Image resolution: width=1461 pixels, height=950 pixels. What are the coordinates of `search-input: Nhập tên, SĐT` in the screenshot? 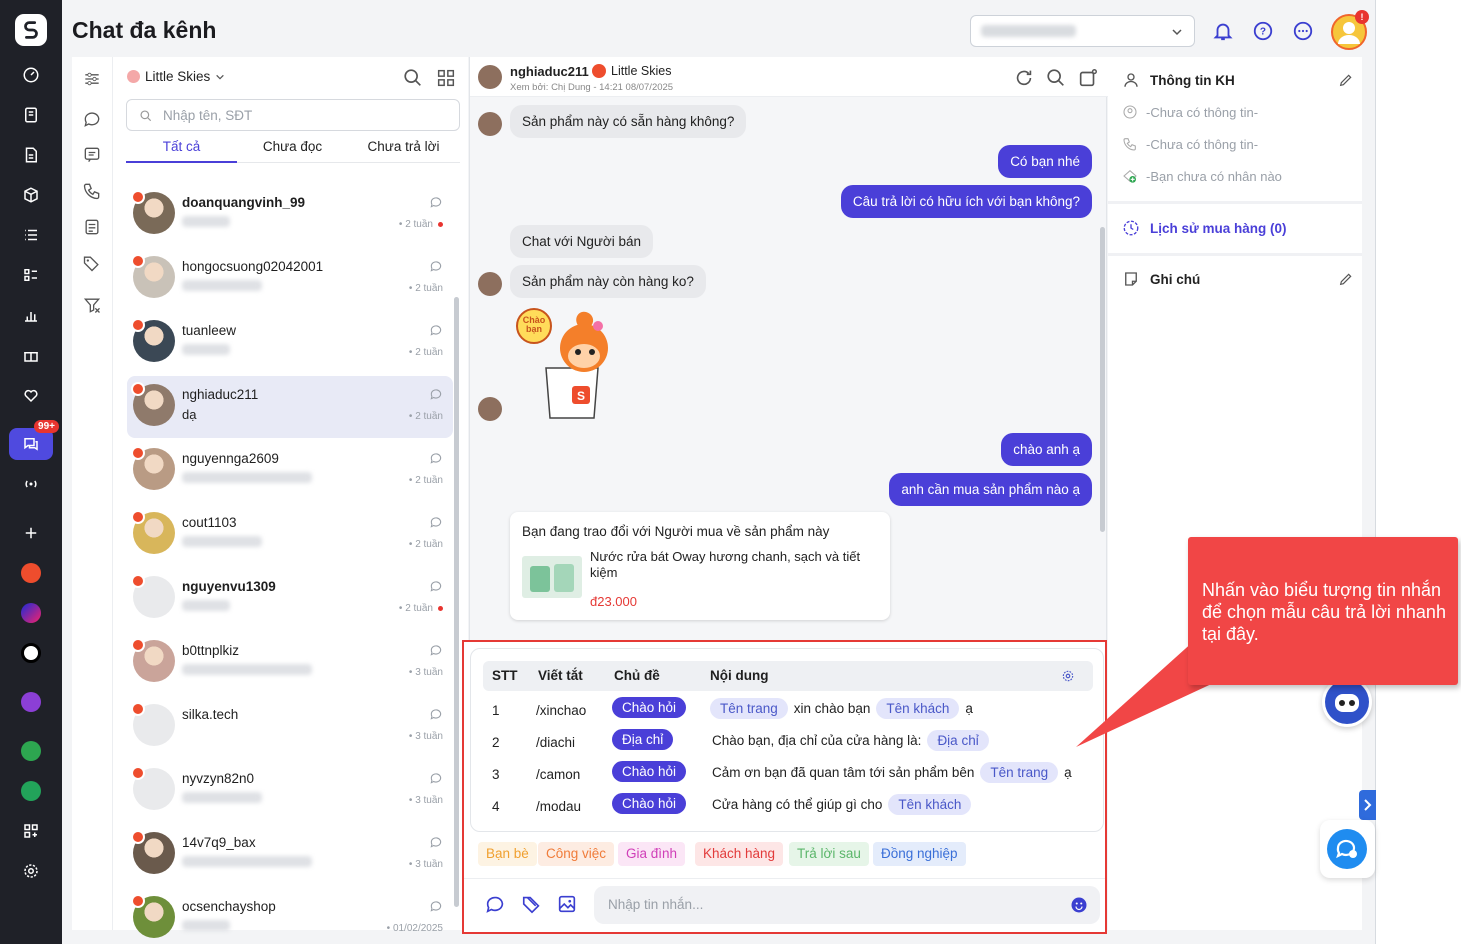 It's located at (293, 115).